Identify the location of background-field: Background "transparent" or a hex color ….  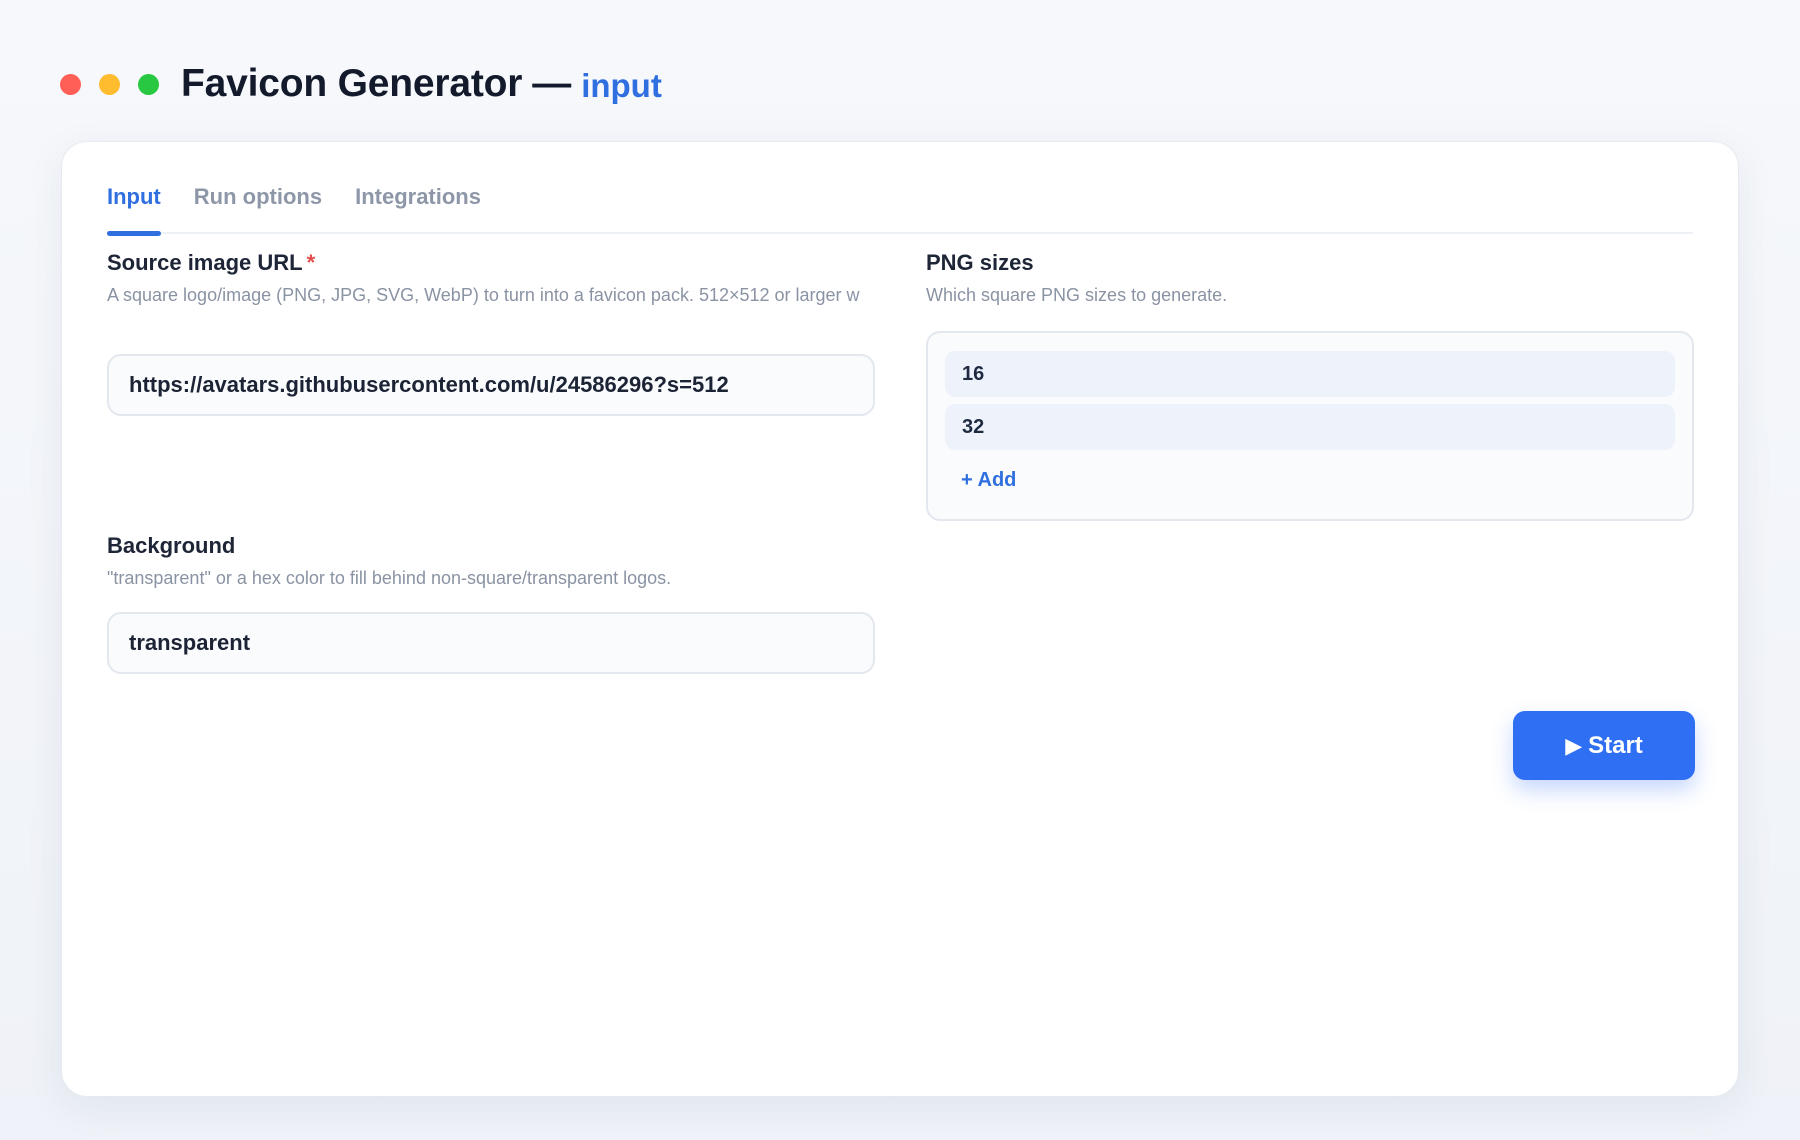
(492, 560).